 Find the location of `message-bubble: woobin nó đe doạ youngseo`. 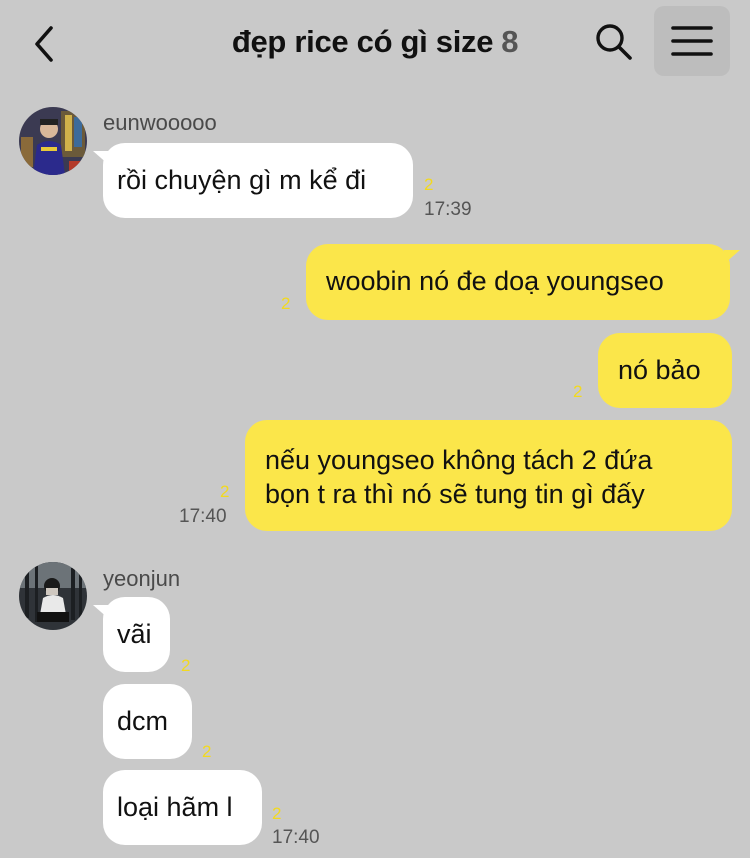

message-bubble: woobin nó đe doạ youngseo is located at coordinates (523, 282).